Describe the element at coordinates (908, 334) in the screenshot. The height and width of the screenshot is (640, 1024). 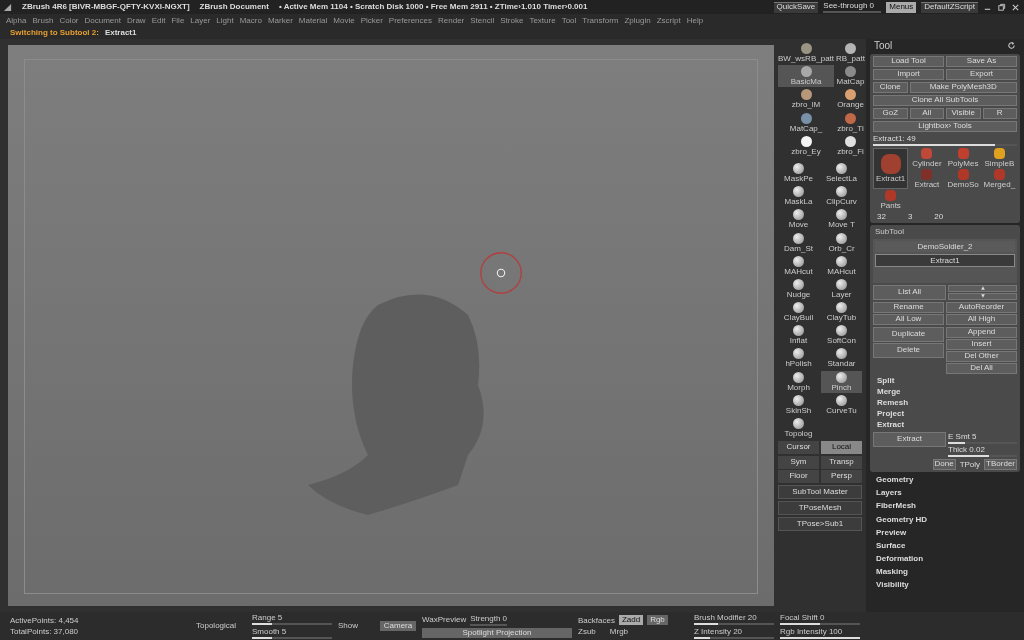
I see `duplicate-button: Duplicate` at that location.